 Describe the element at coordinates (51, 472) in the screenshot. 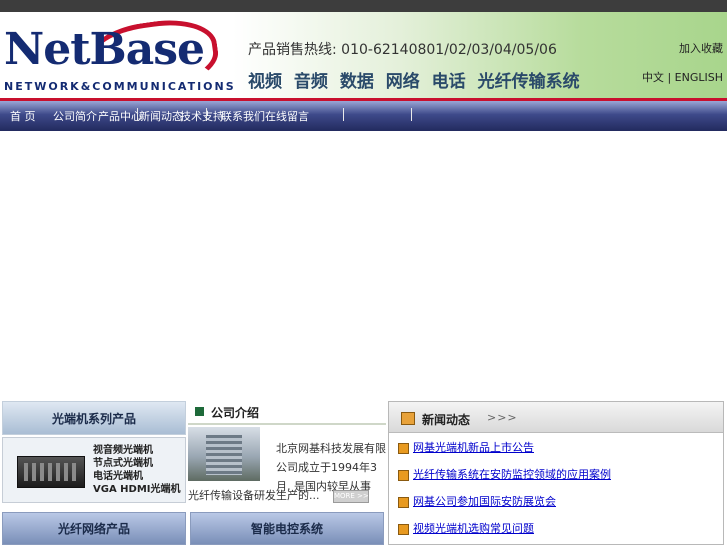

I see `transceiver-device-image` at that location.